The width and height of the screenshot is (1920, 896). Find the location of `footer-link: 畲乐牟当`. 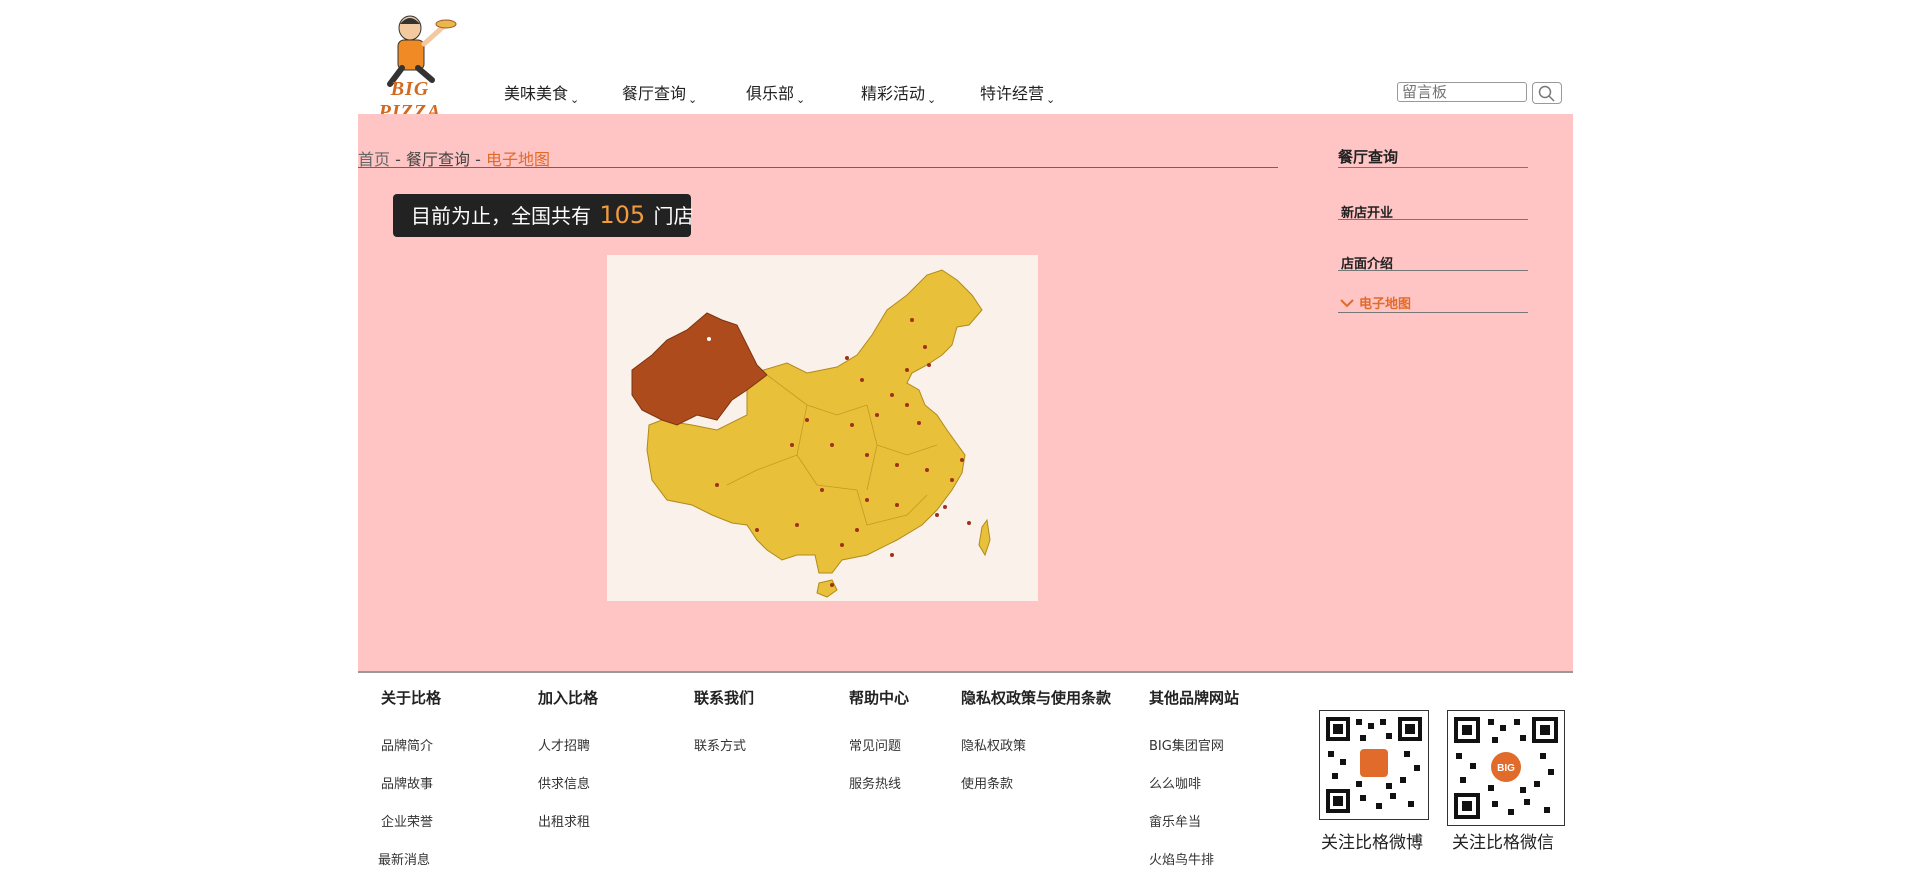

footer-link: 畲乐牟当 is located at coordinates (1175, 820).